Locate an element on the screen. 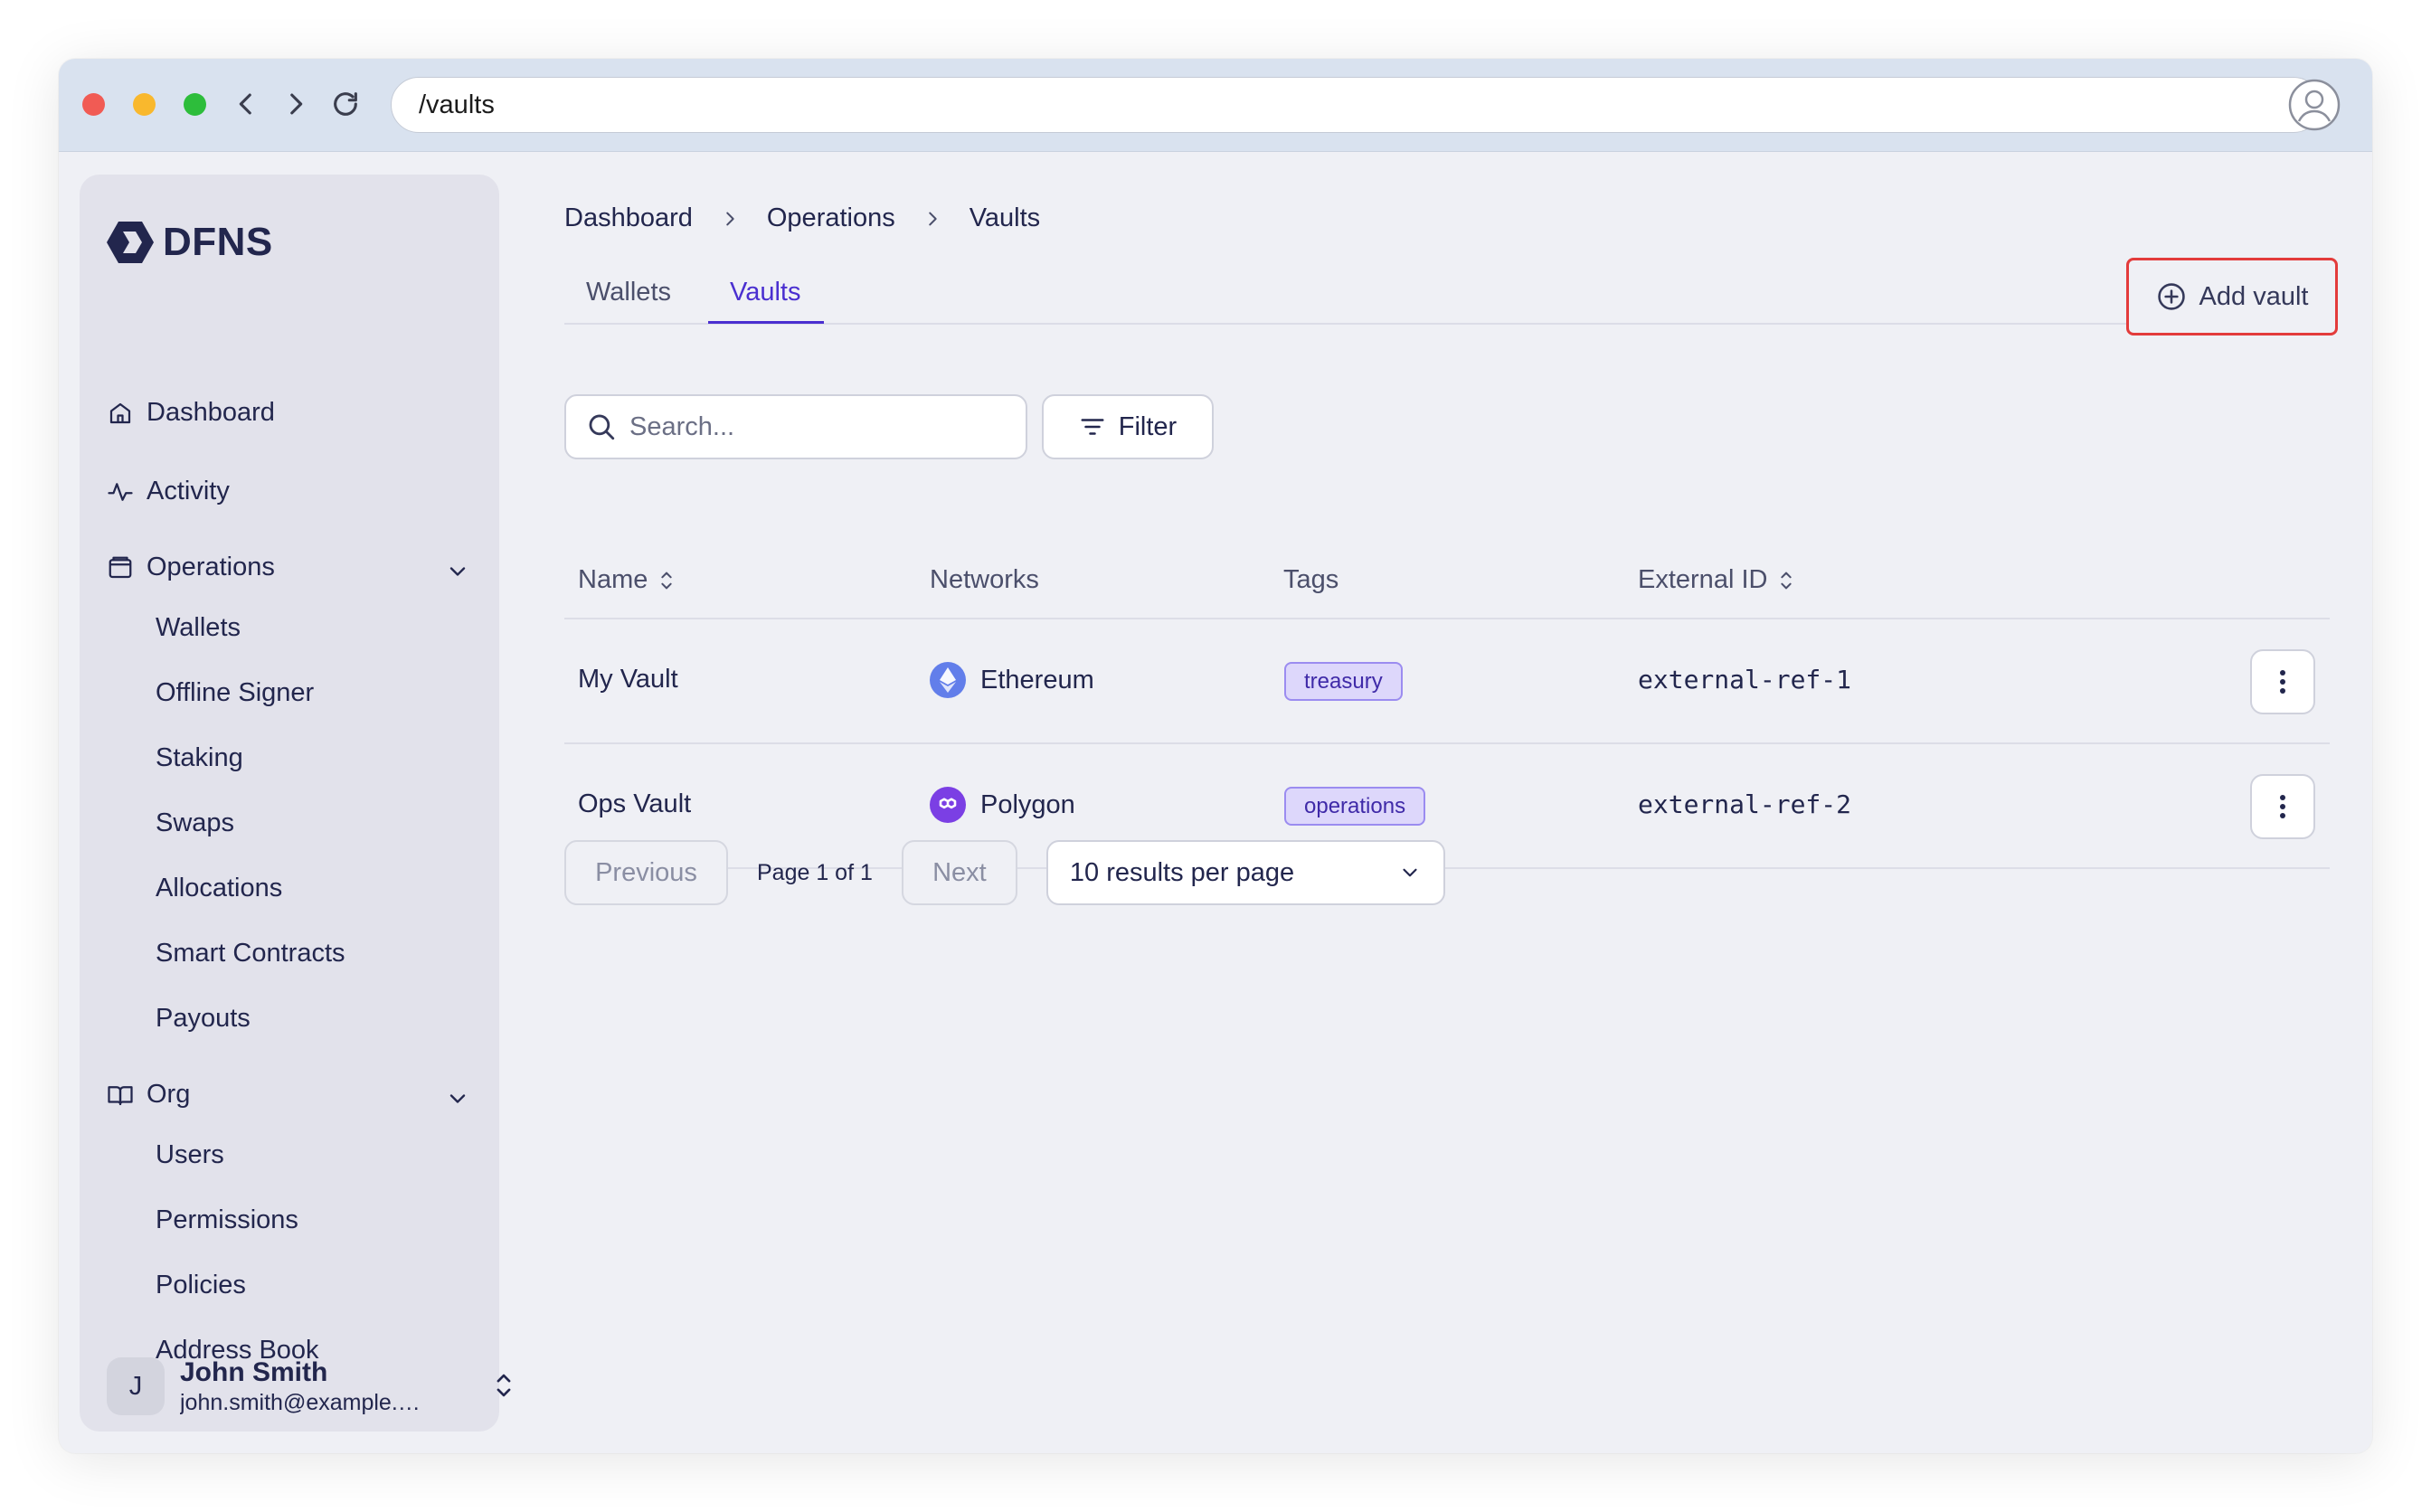 Image resolution: width=2431 pixels, height=1512 pixels. vault-name: Ops Vault is located at coordinates (635, 803).